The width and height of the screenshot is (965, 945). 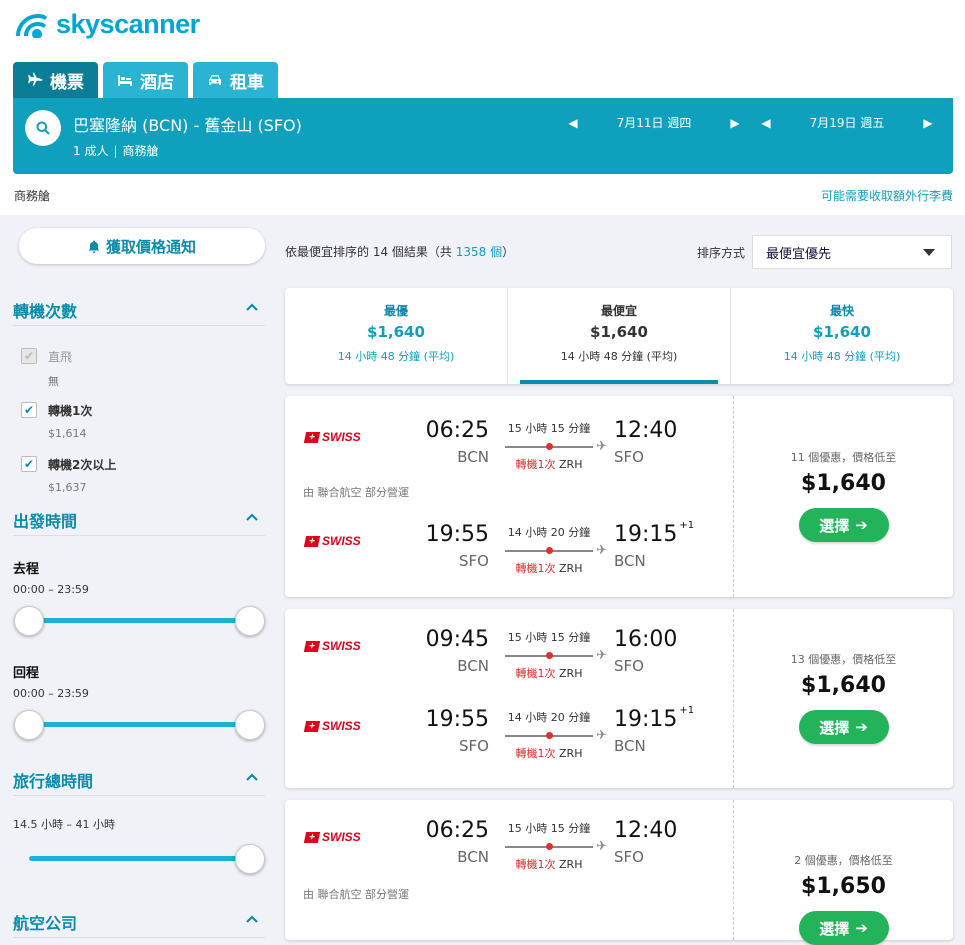 What do you see at coordinates (106, 24) in the screenshot?
I see `skyscanner-logo: skyscanner` at bounding box center [106, 24].